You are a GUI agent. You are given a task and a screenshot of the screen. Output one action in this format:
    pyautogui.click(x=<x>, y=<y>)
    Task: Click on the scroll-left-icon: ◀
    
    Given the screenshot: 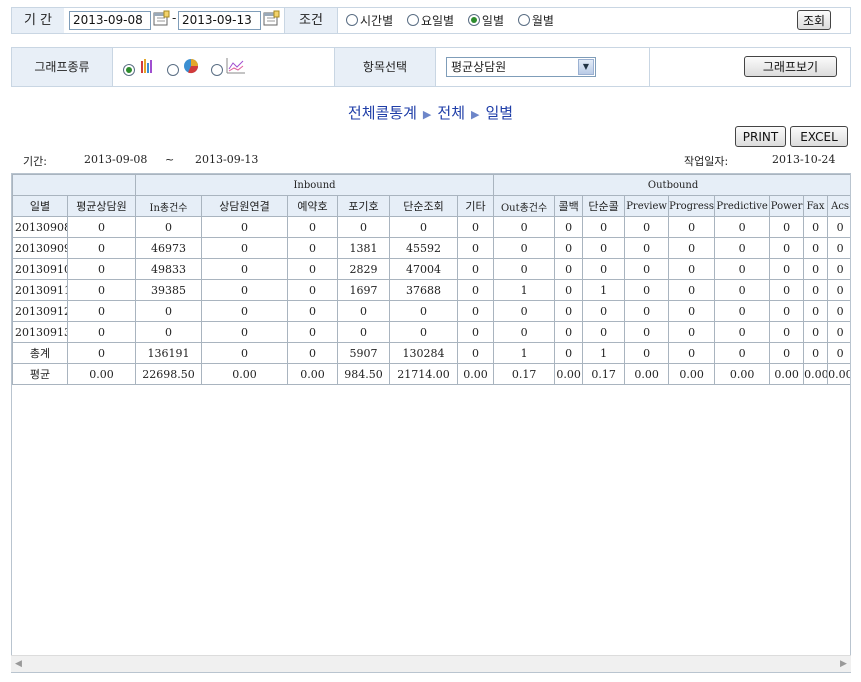 What is the action you would take?
    pyautogui.click(x=18, y=664)
    